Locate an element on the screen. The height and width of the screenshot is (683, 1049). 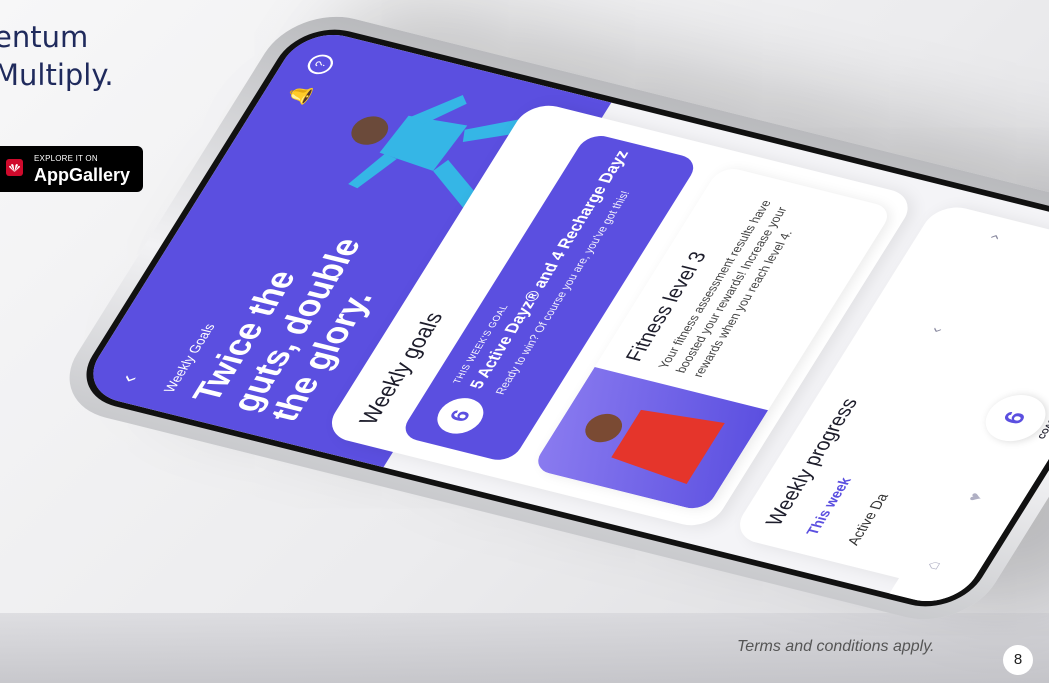
terms-text: Terms and conditions apply. is located at coordinates (836, 646).